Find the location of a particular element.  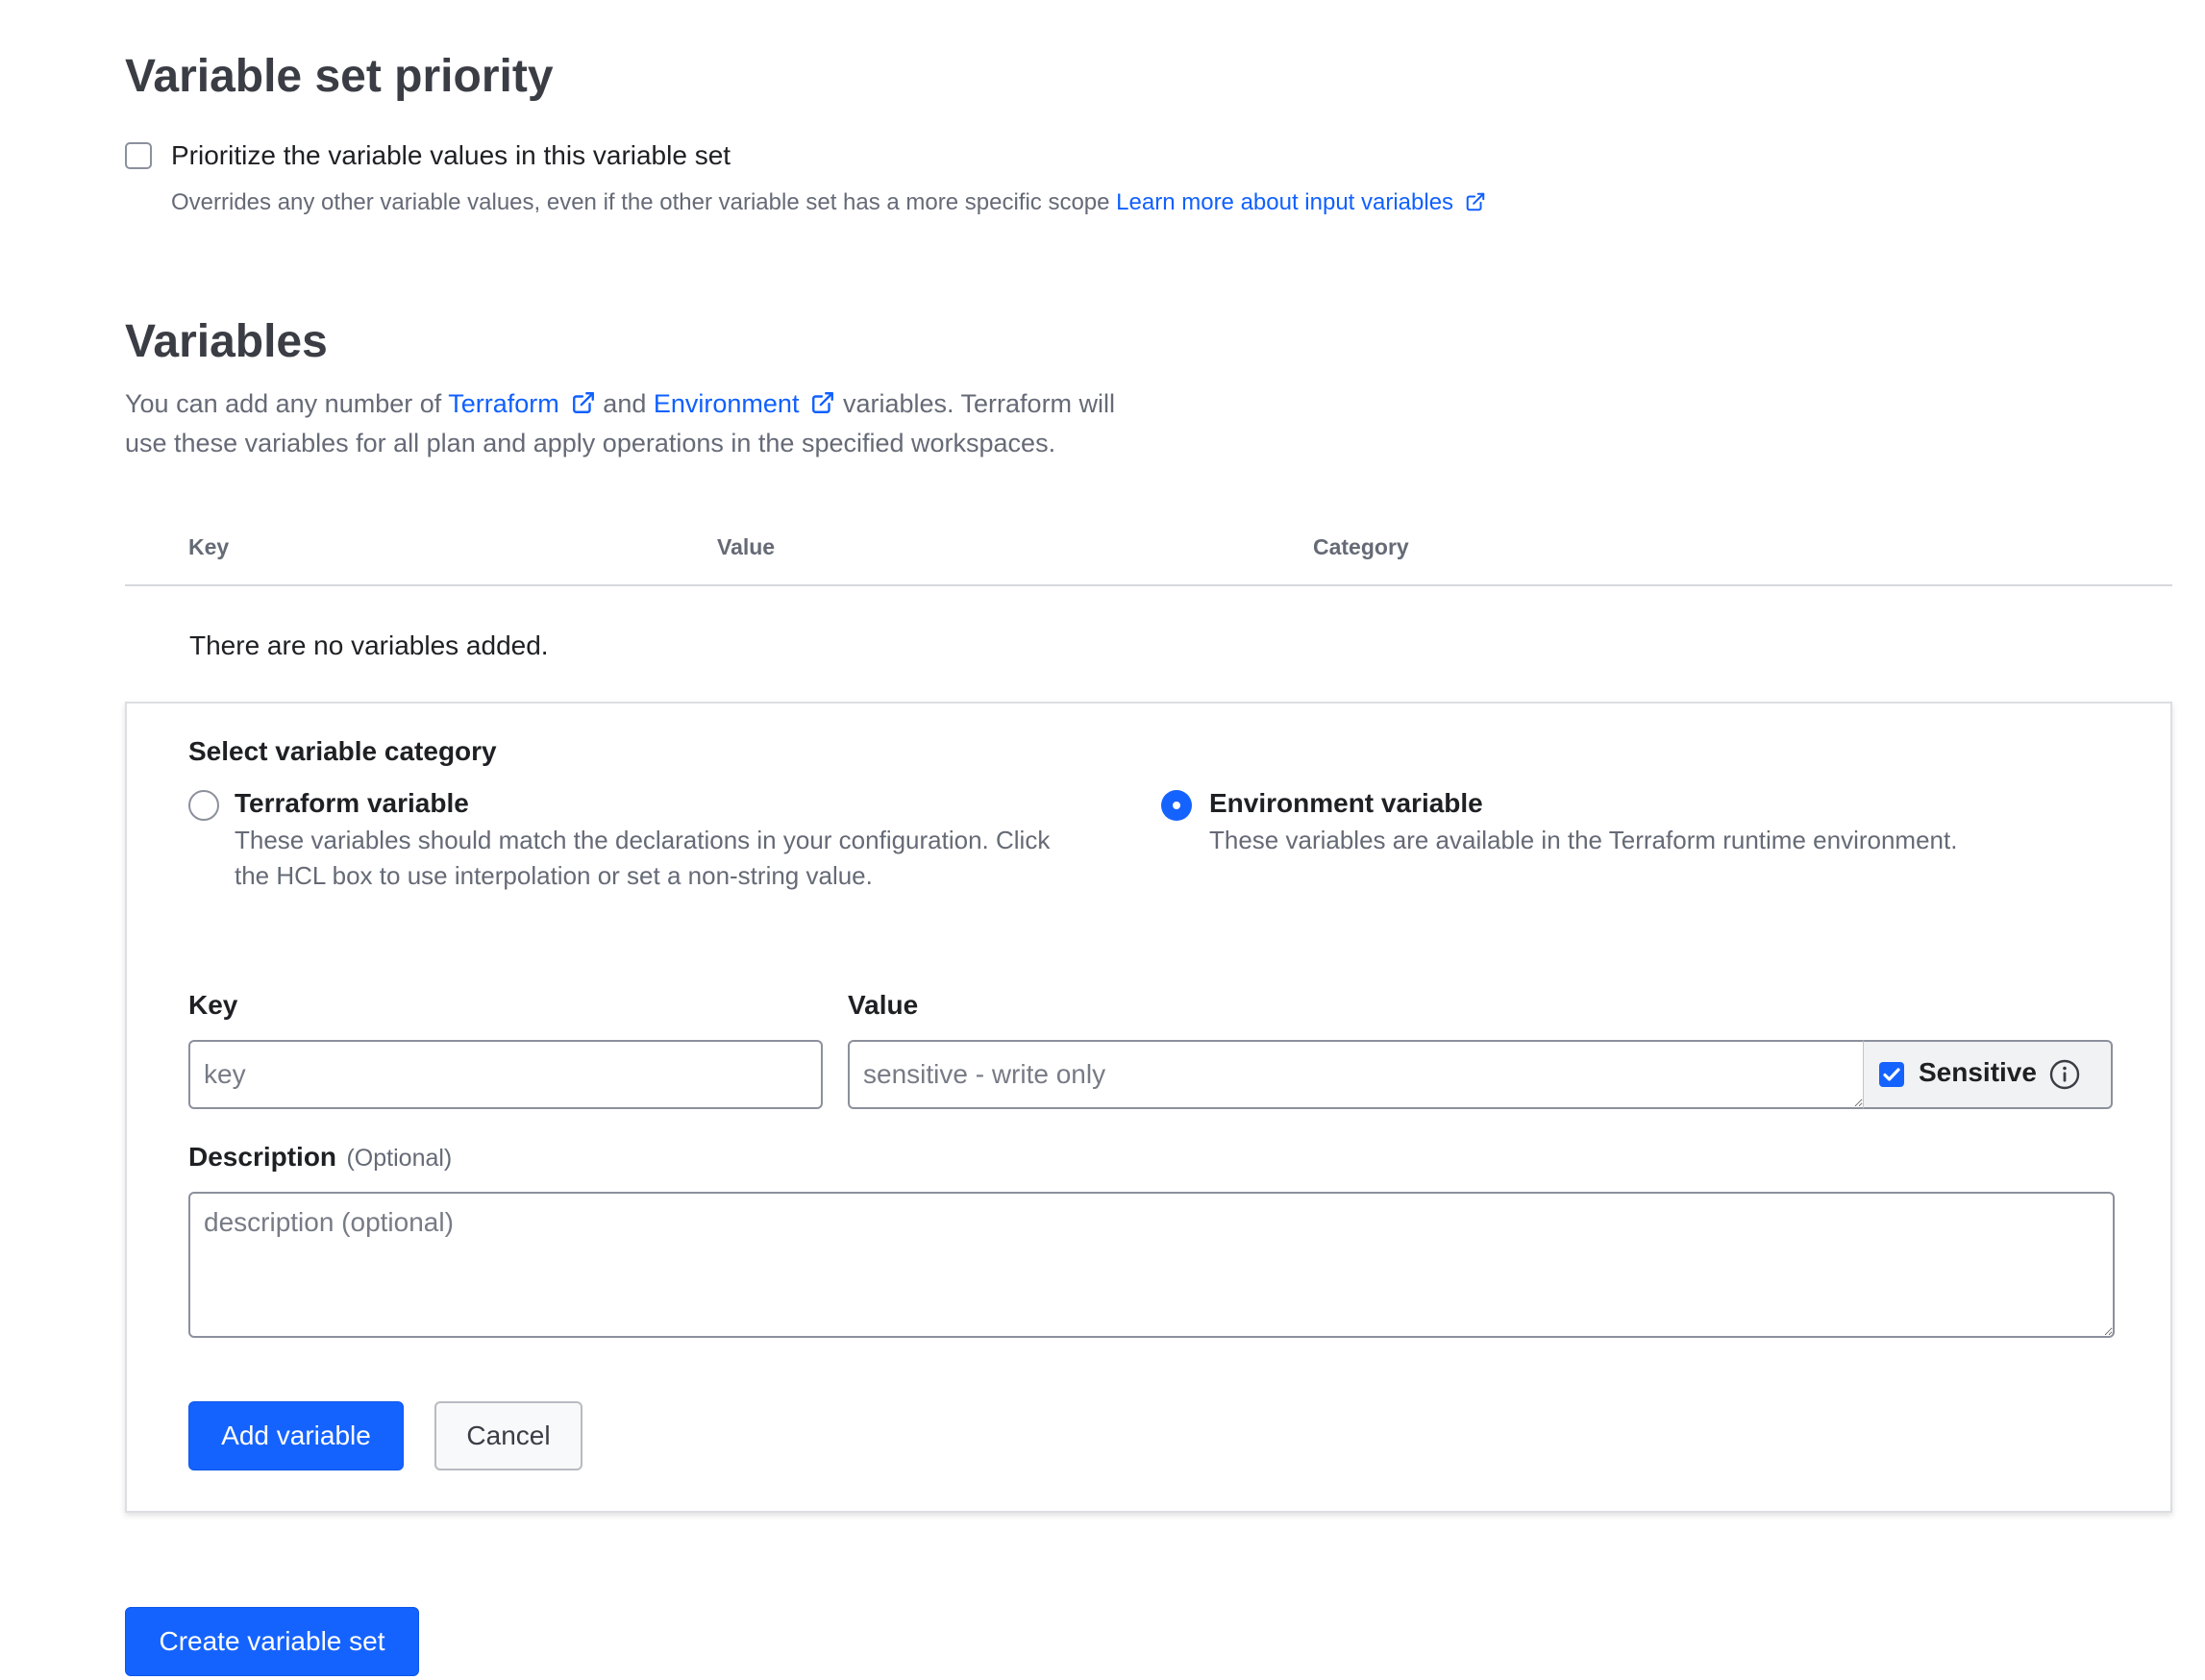

intro-text-and: and is located at coordinates (625, 404).